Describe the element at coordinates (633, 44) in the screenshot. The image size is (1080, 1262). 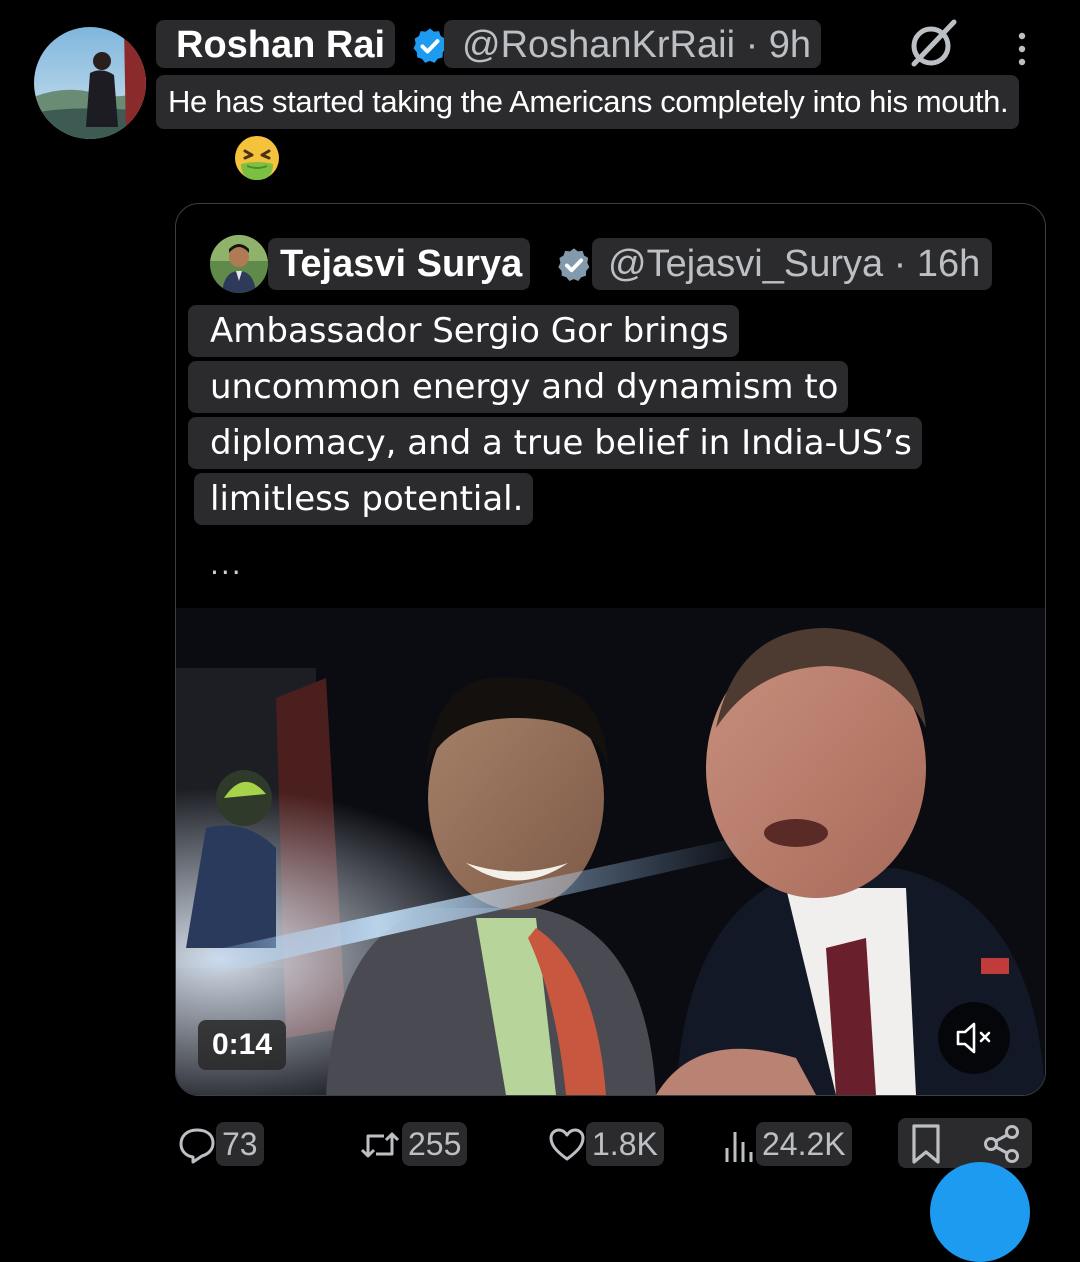
I see `author-handle-time: @RoshanKrRaii · 9h` at that location.